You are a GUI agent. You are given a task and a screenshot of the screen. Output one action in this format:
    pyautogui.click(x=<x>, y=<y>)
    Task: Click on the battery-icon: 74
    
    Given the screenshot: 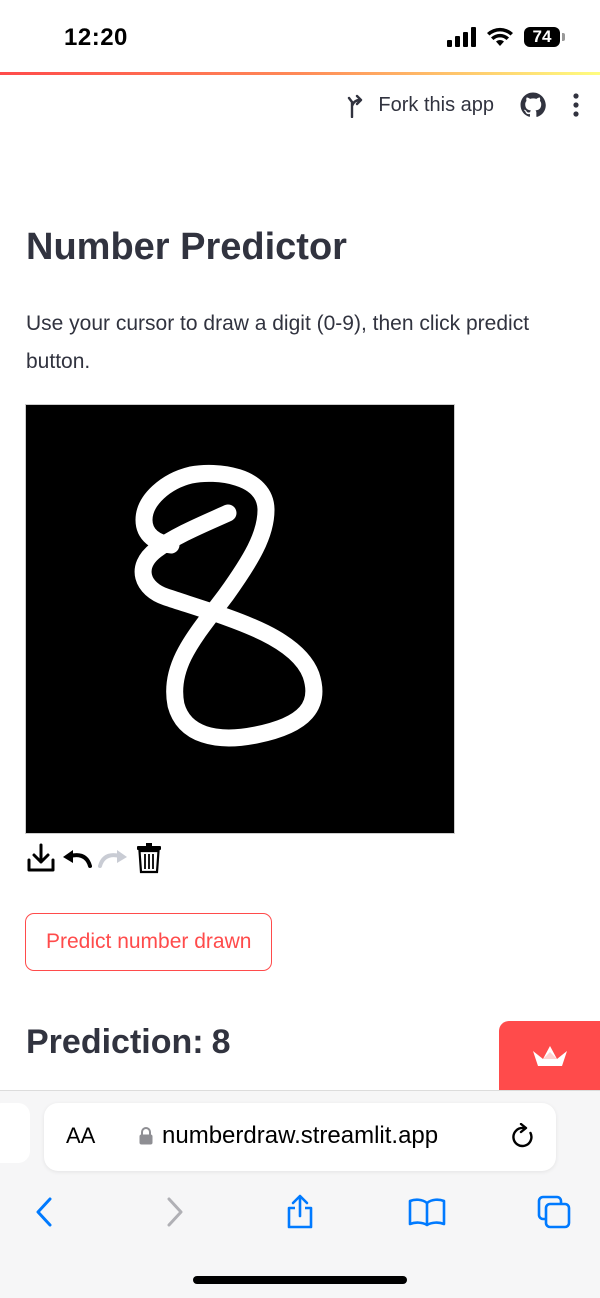 What is the action you would take?
    pyautogui.click(x=544, y=37)
    